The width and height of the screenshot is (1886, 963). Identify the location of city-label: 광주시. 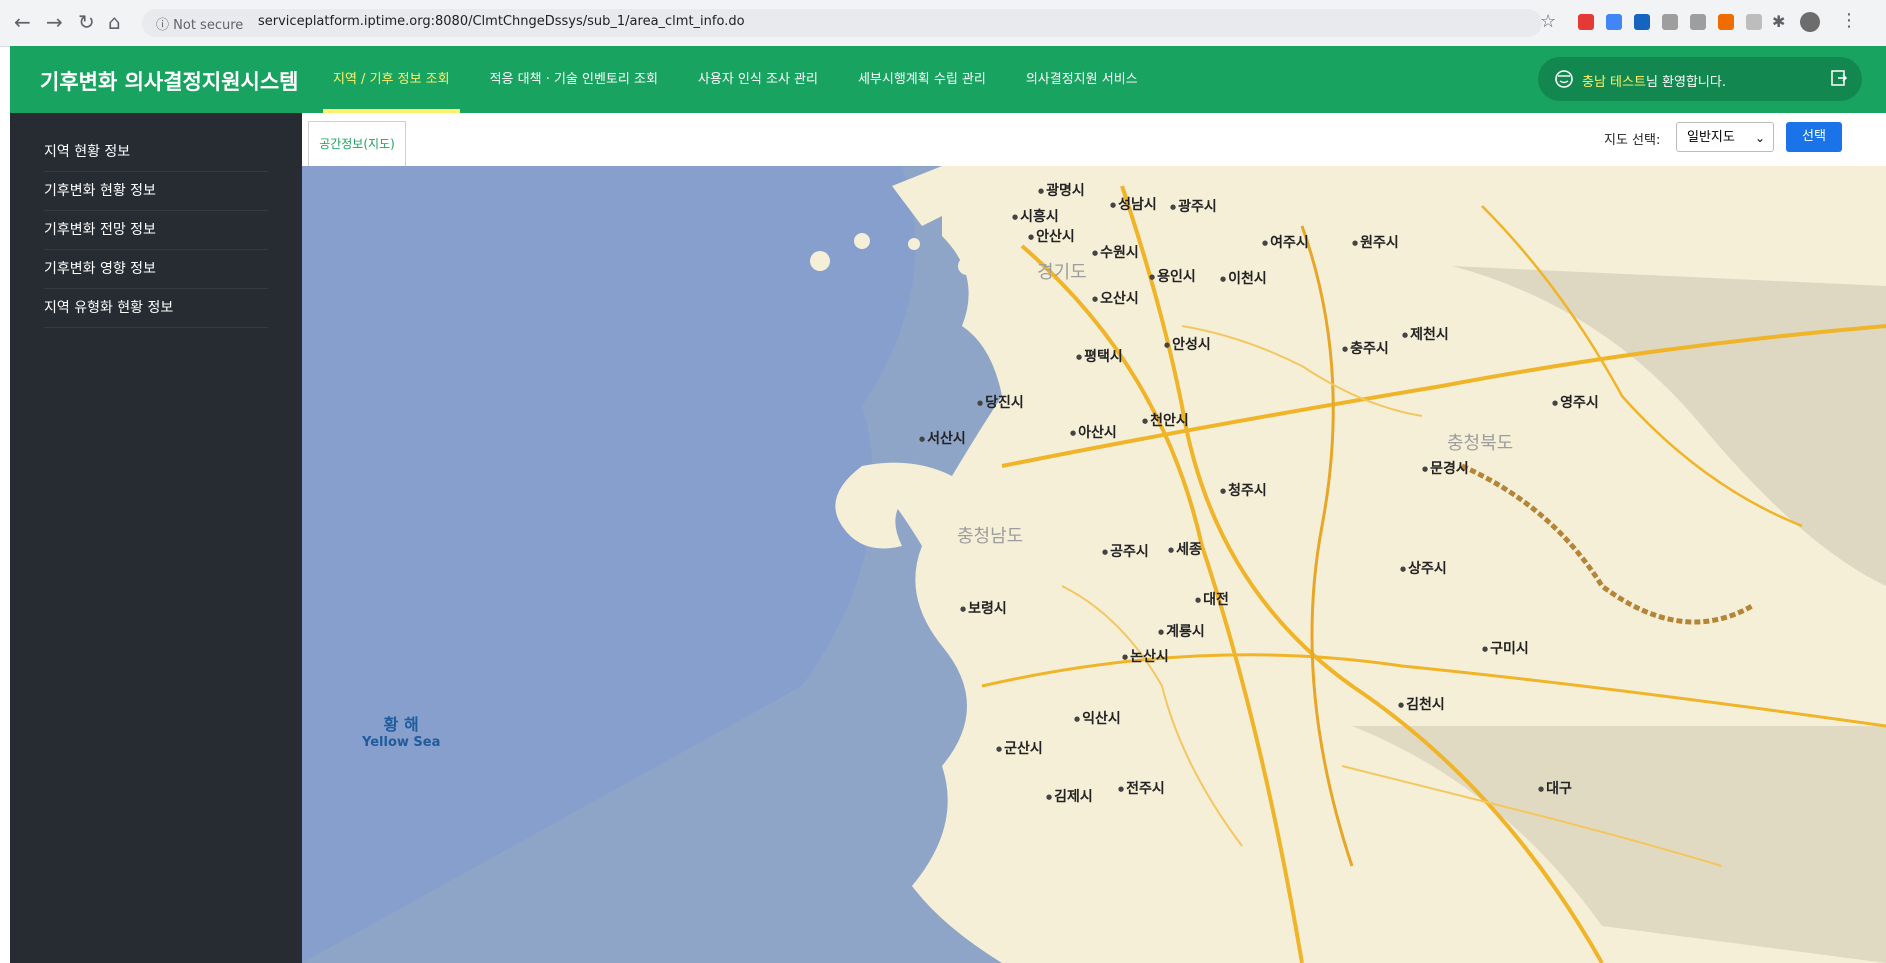
(1193, 206).